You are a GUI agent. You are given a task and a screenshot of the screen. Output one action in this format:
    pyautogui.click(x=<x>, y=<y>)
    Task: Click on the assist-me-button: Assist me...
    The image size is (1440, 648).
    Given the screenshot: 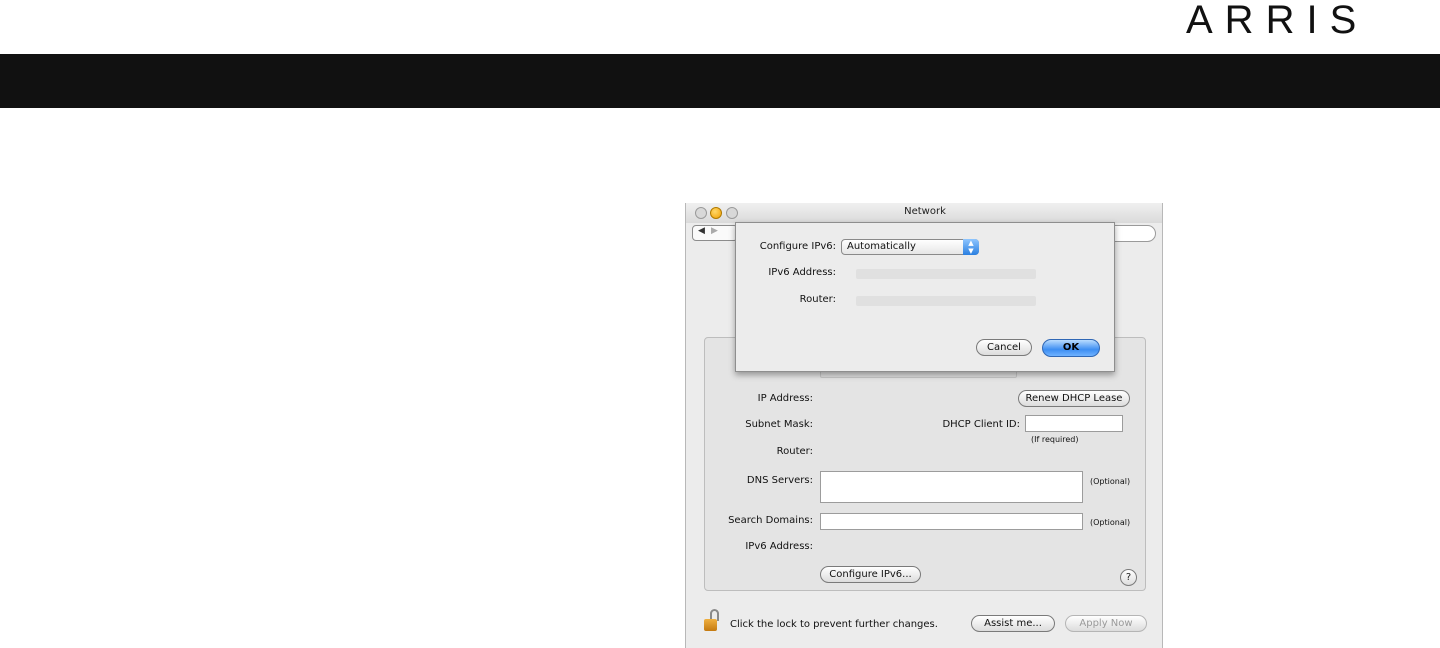 What is the action you would take?
    pyautogui.click(x=1013, y=623)
    